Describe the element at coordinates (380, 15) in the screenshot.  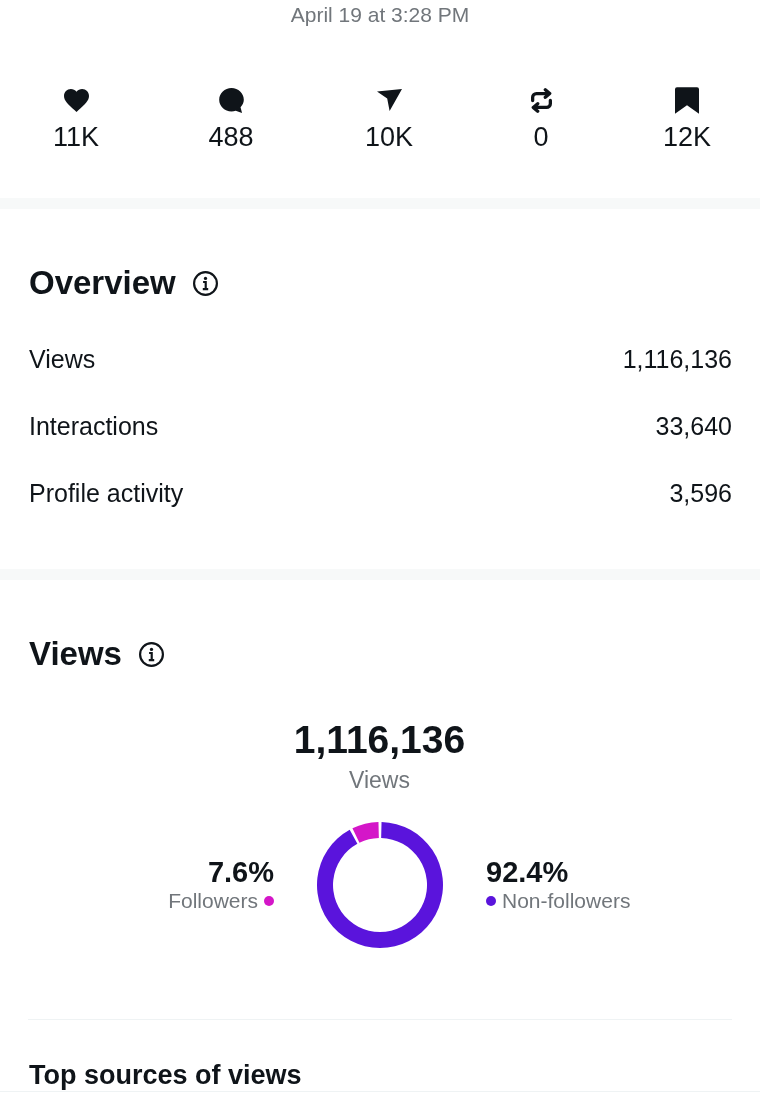
I see `post-timestamp: April 19 at 3:28 PM` at that location.